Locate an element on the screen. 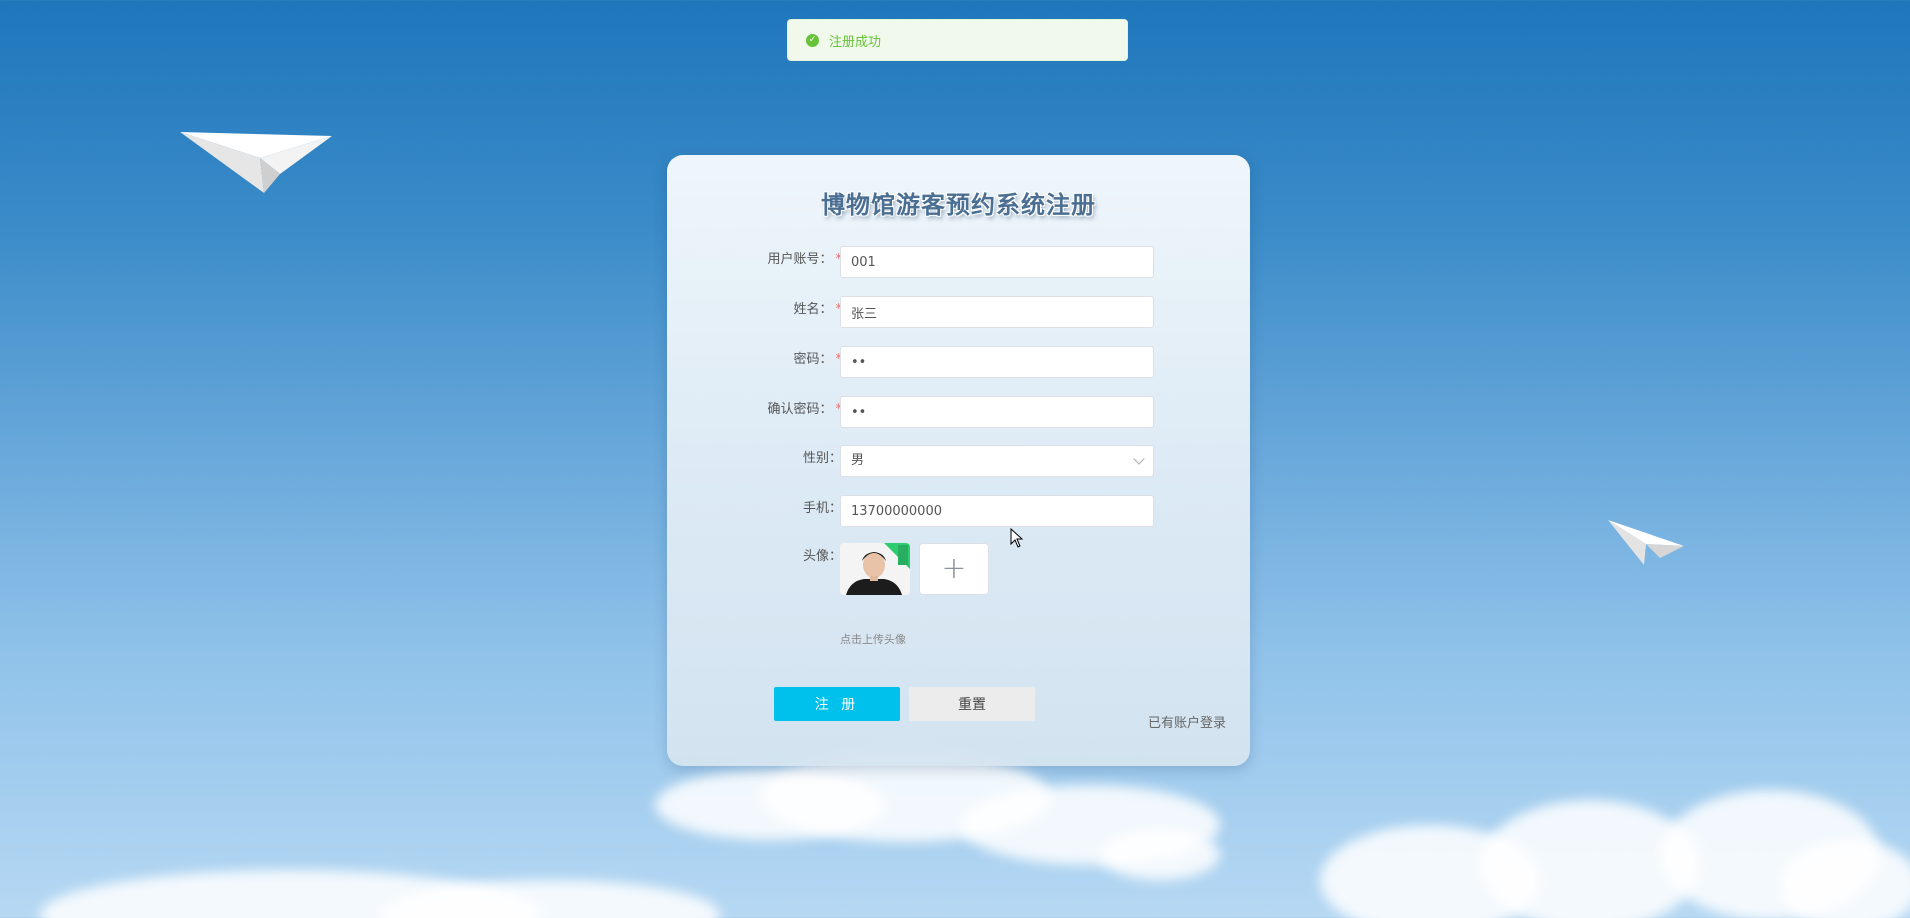  form-row-name: 姓名： * is located at coordinates (958, 312).